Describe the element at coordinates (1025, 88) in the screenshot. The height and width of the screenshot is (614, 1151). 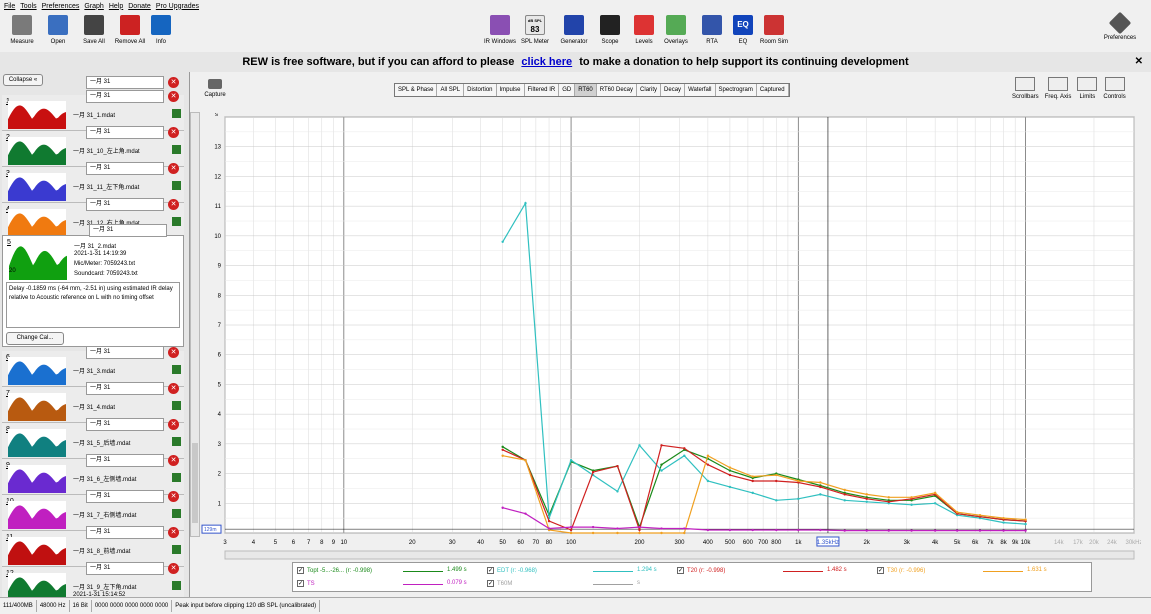
I see `scrollbars-button: Scrollbars` at that location.